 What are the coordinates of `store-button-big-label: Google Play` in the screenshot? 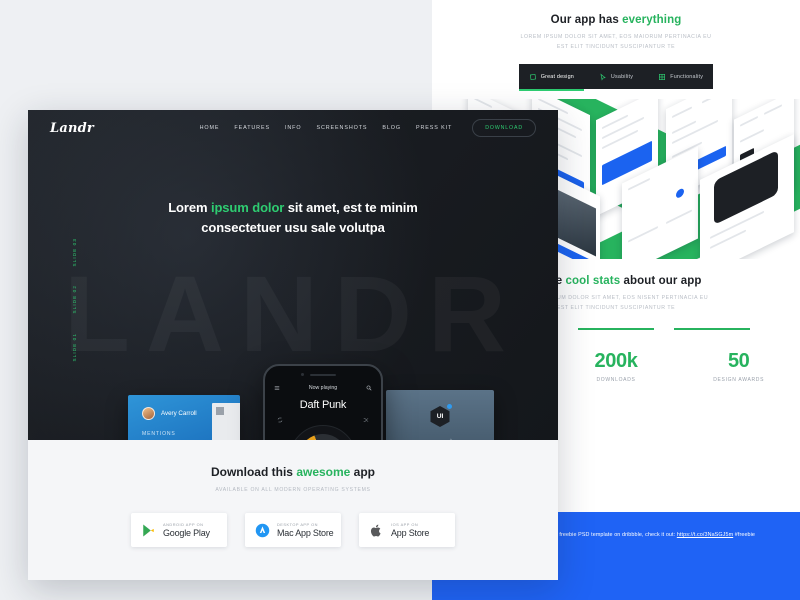 It's located at (186, 533).